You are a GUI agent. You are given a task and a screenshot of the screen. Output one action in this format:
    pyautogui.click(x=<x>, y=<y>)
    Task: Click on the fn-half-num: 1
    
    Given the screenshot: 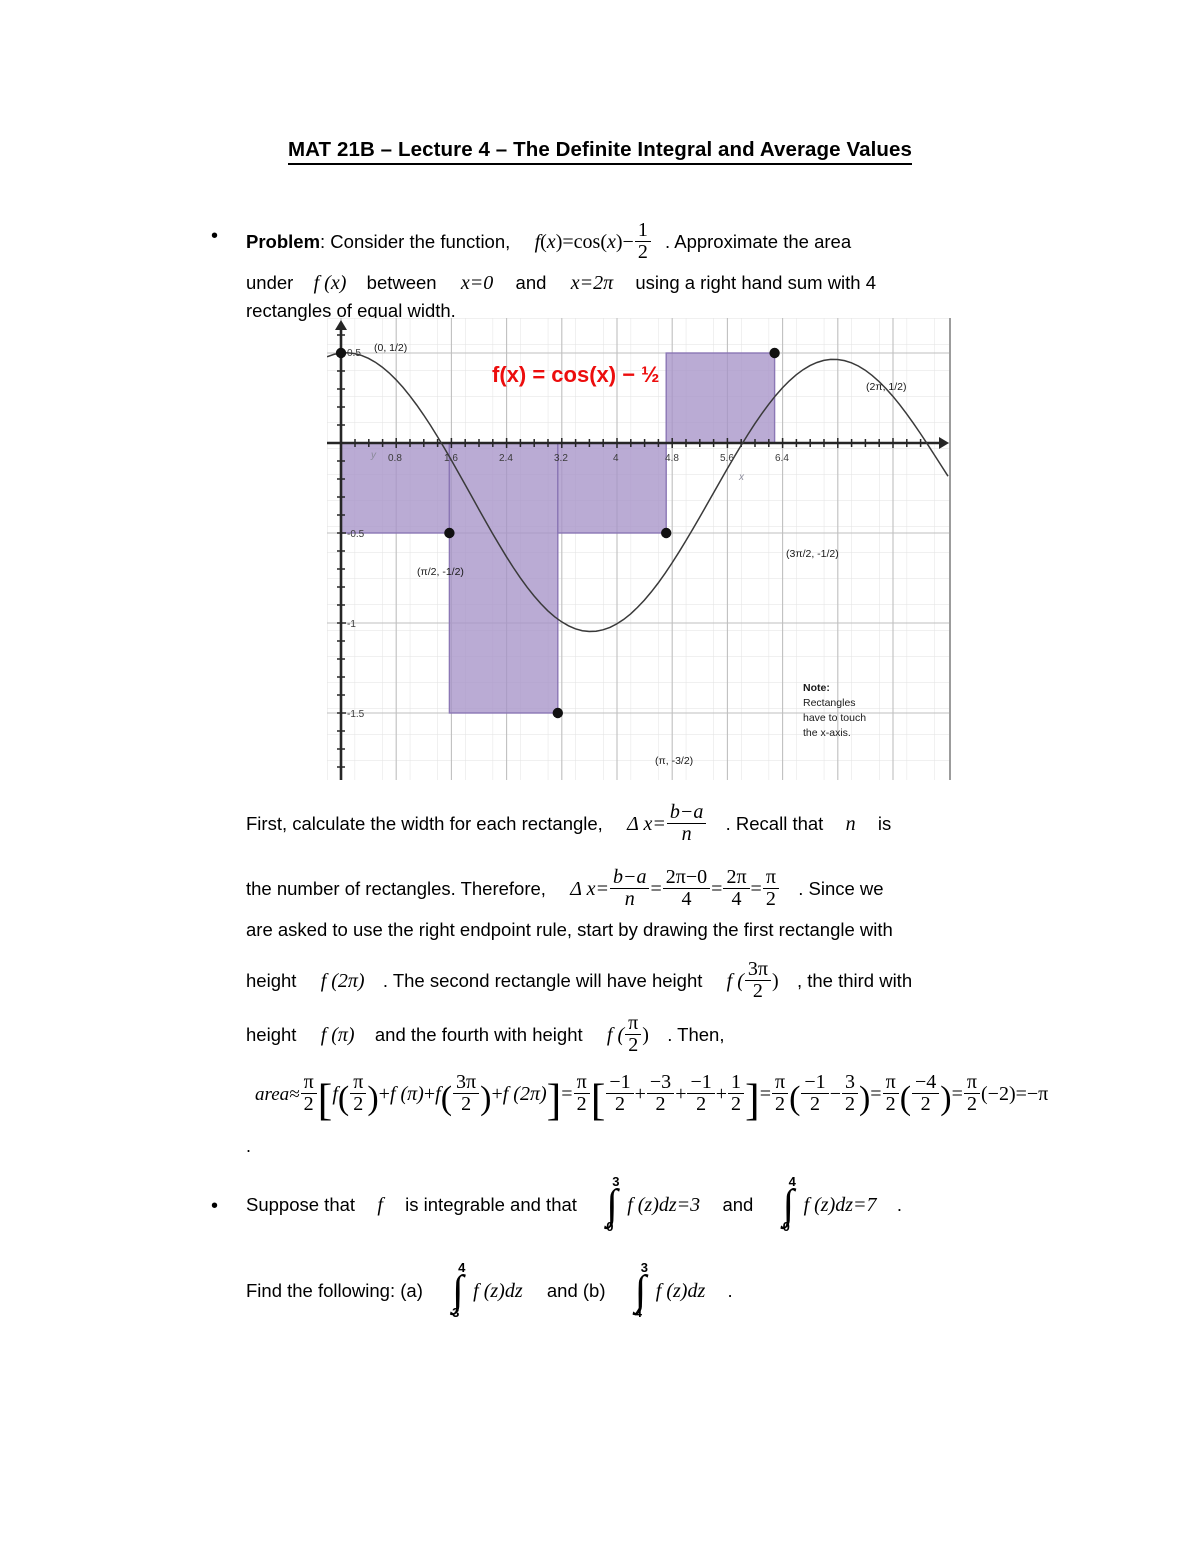 What is the action you would take?
    pyautogui.click(x=642, y=231)
    